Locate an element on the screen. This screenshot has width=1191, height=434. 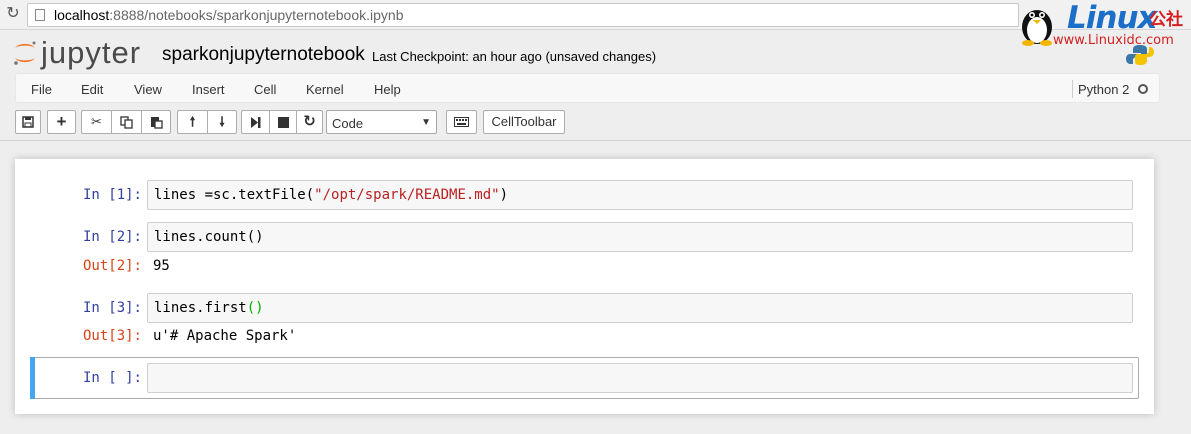
menu-file: File is located at coordinates (41, 89).